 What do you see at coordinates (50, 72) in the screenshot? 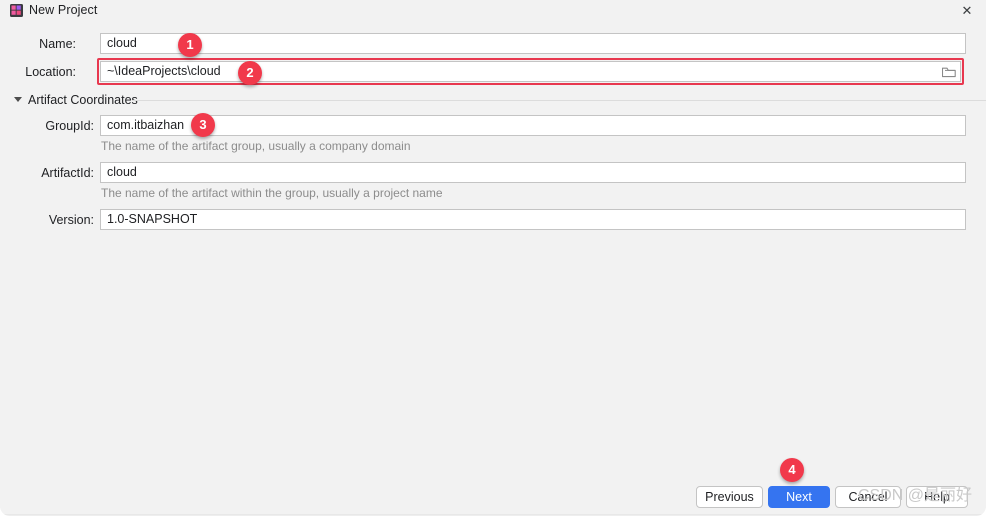
I see `location-label: Location:` at bounding box center [50, 72].